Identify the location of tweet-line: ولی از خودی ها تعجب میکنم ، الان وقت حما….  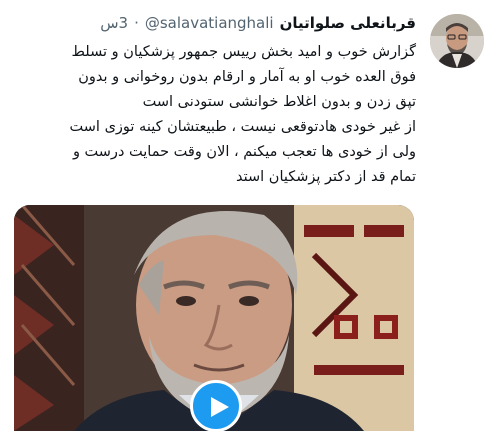
(244, 152).